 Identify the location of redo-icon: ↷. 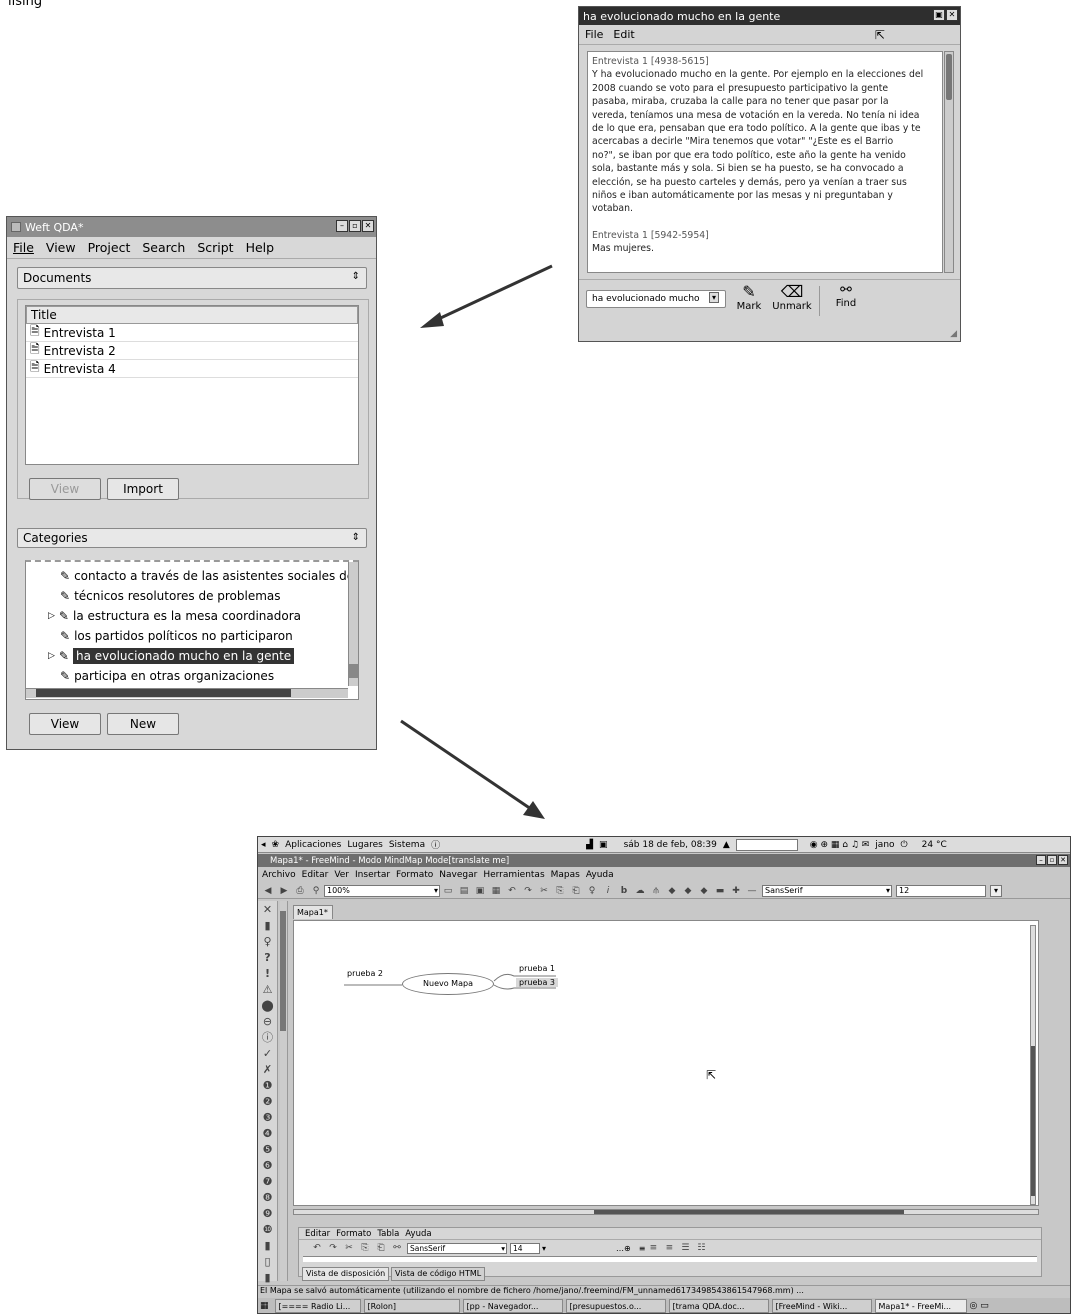
(528, 891).